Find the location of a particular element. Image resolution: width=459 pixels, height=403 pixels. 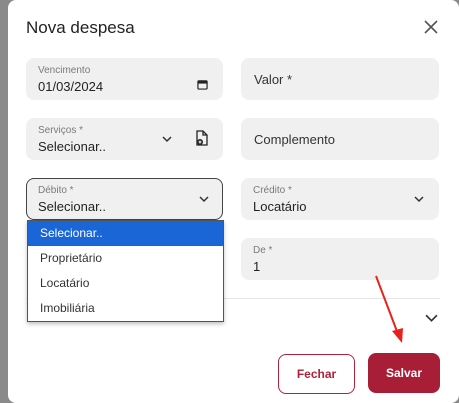

servicos-value: Selecionar.. is located at coordinates (72, 146).